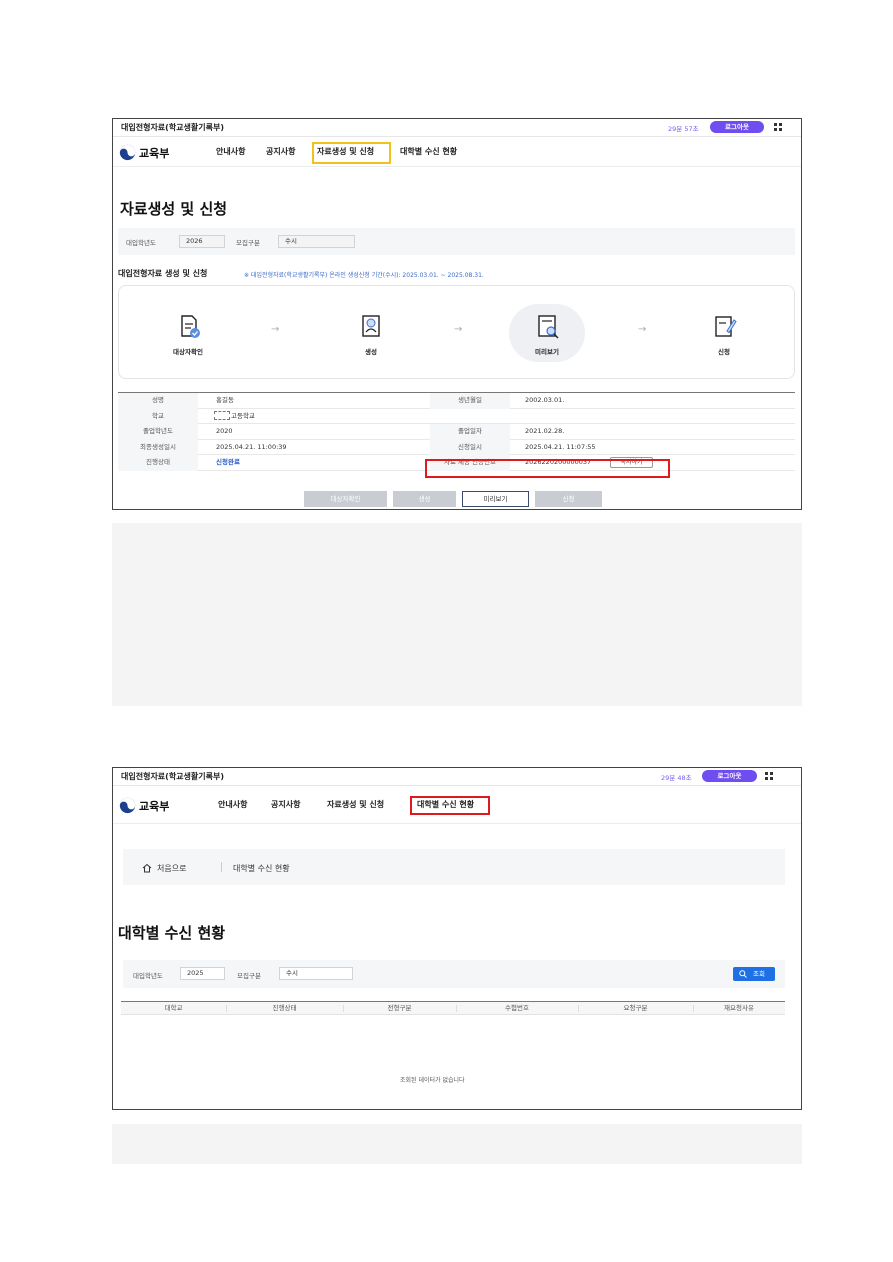  I want to click on process-steps: 대상자확인 → 생성 → 미리보기 → 신청, so click(456, 332).